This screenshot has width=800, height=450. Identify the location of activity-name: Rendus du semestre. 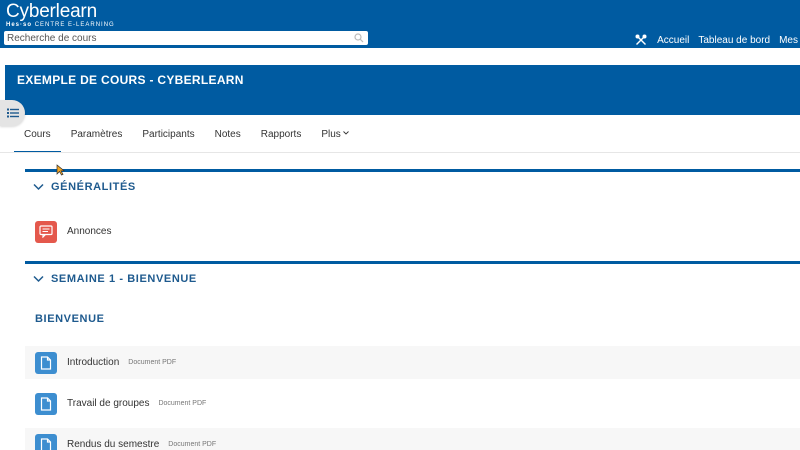
(113, 444).